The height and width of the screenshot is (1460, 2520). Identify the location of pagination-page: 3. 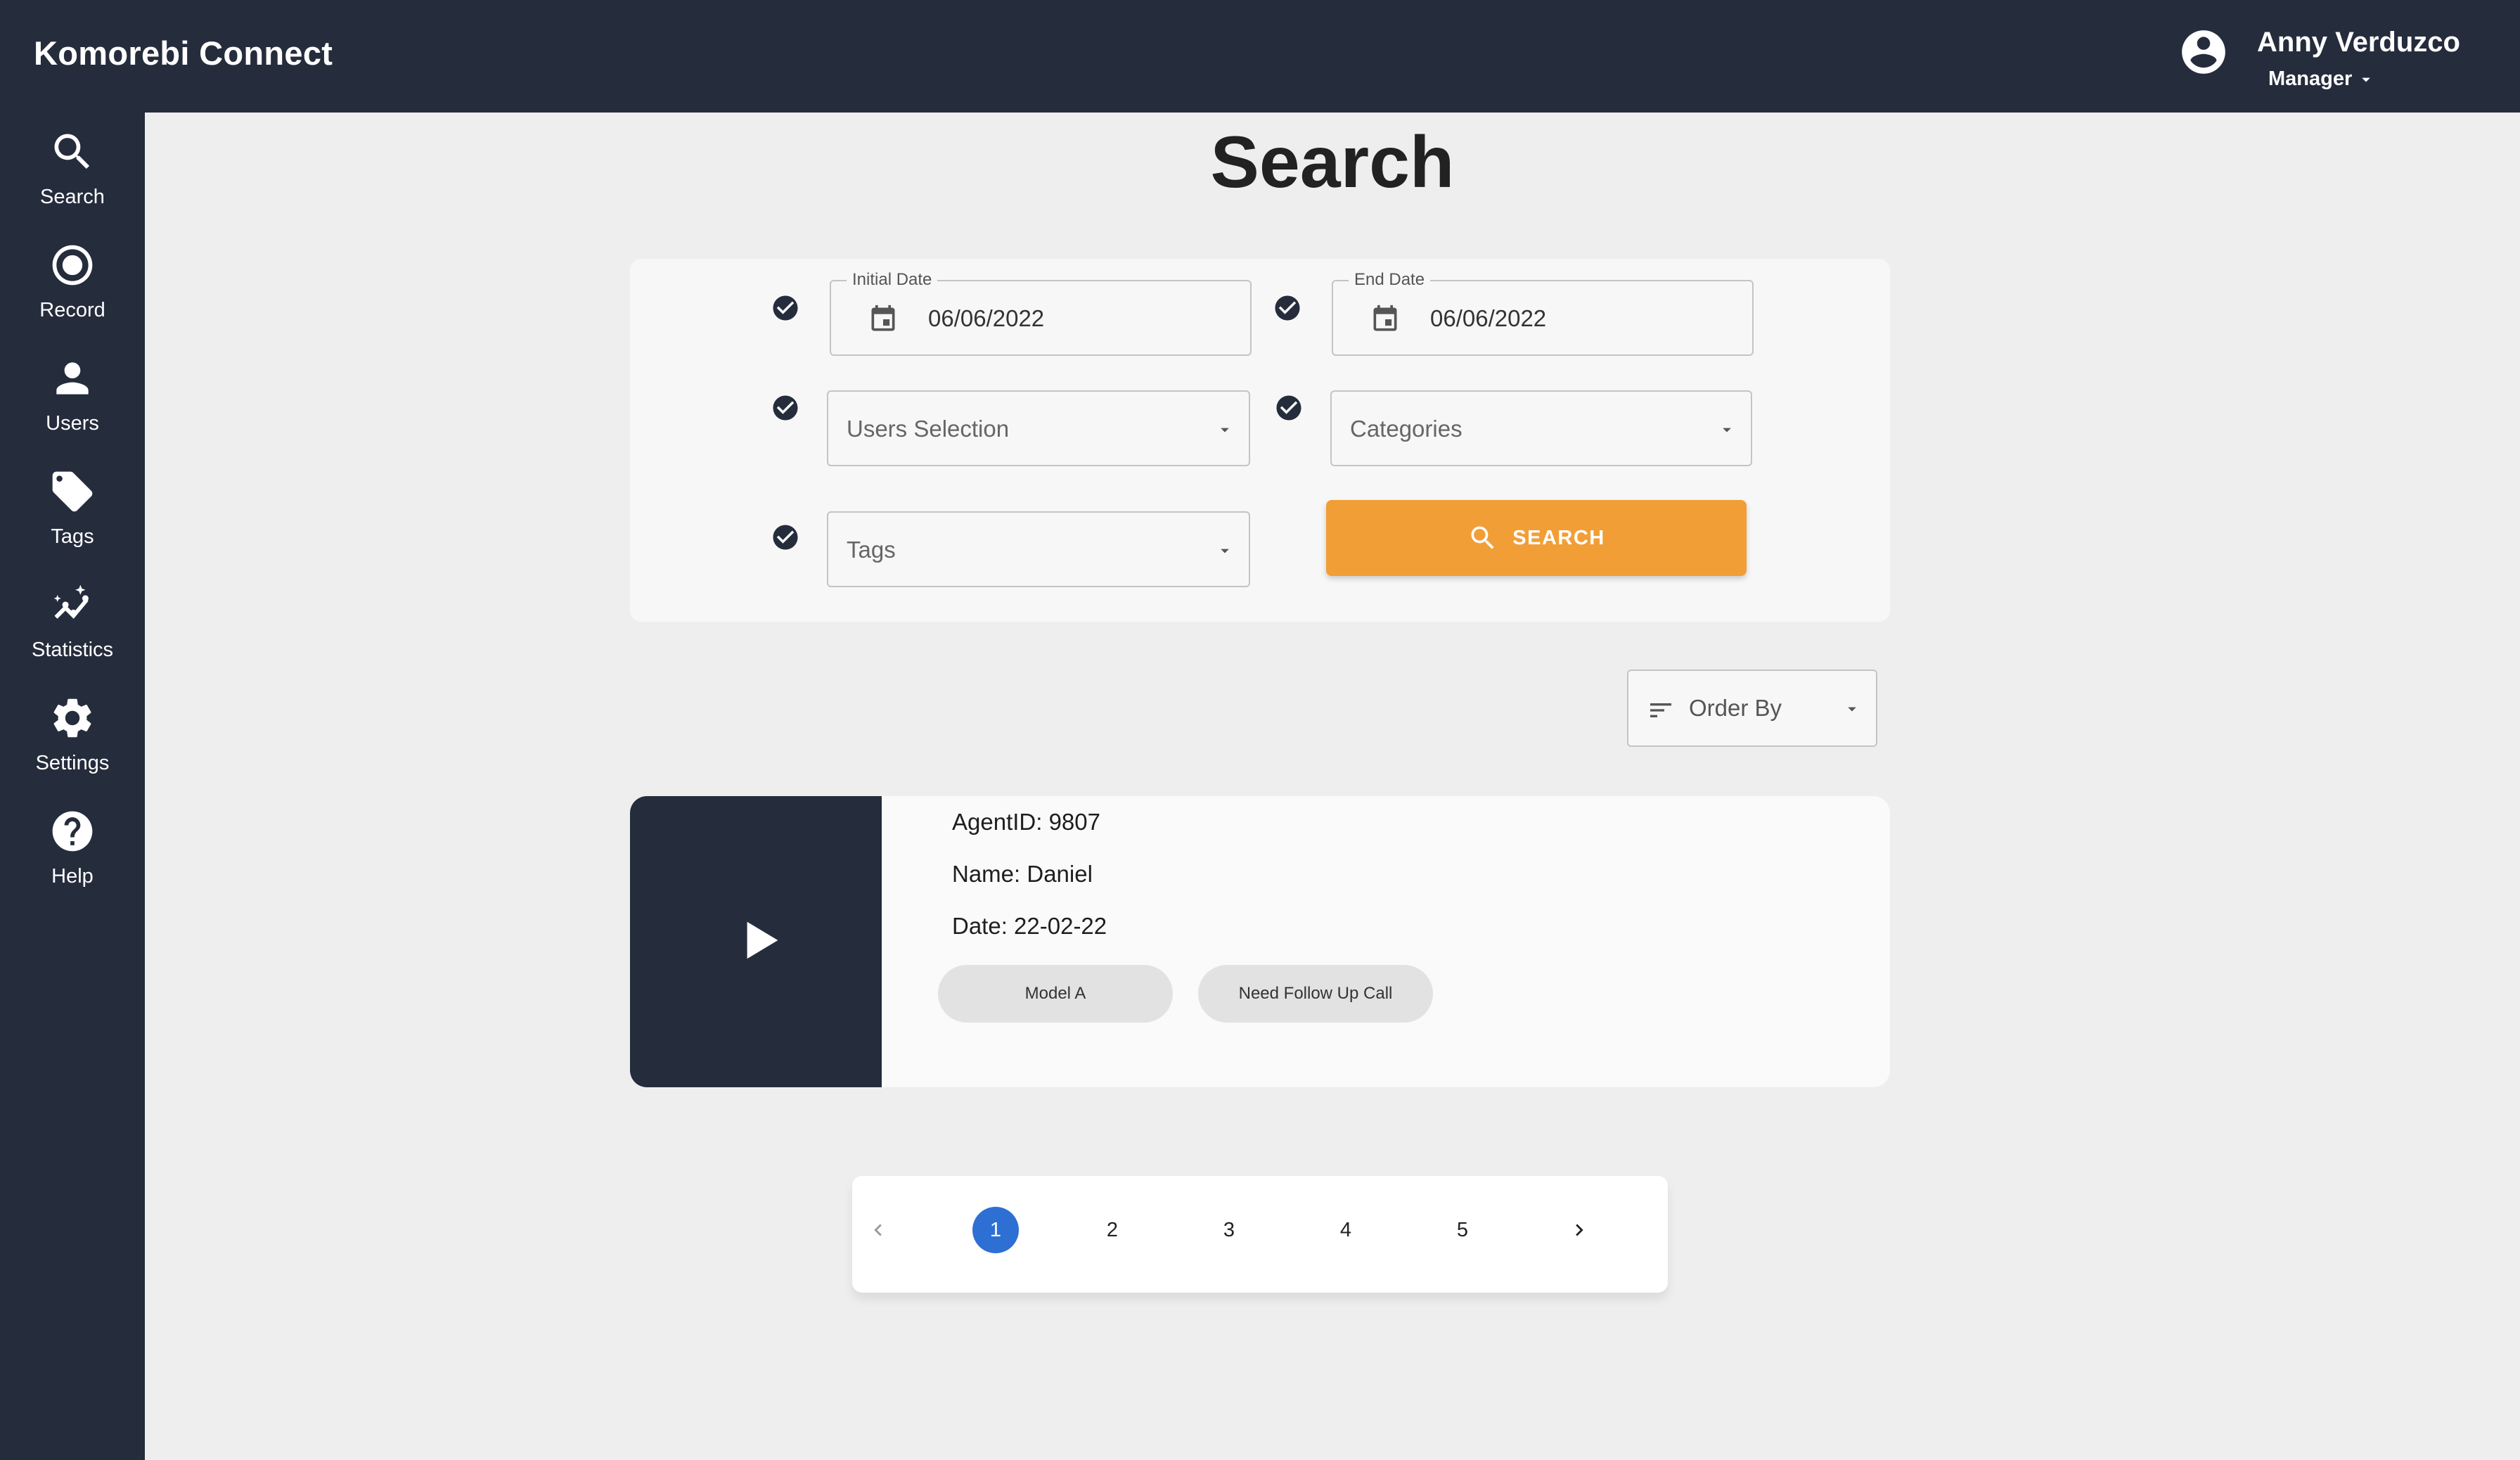
(1229, 1230).